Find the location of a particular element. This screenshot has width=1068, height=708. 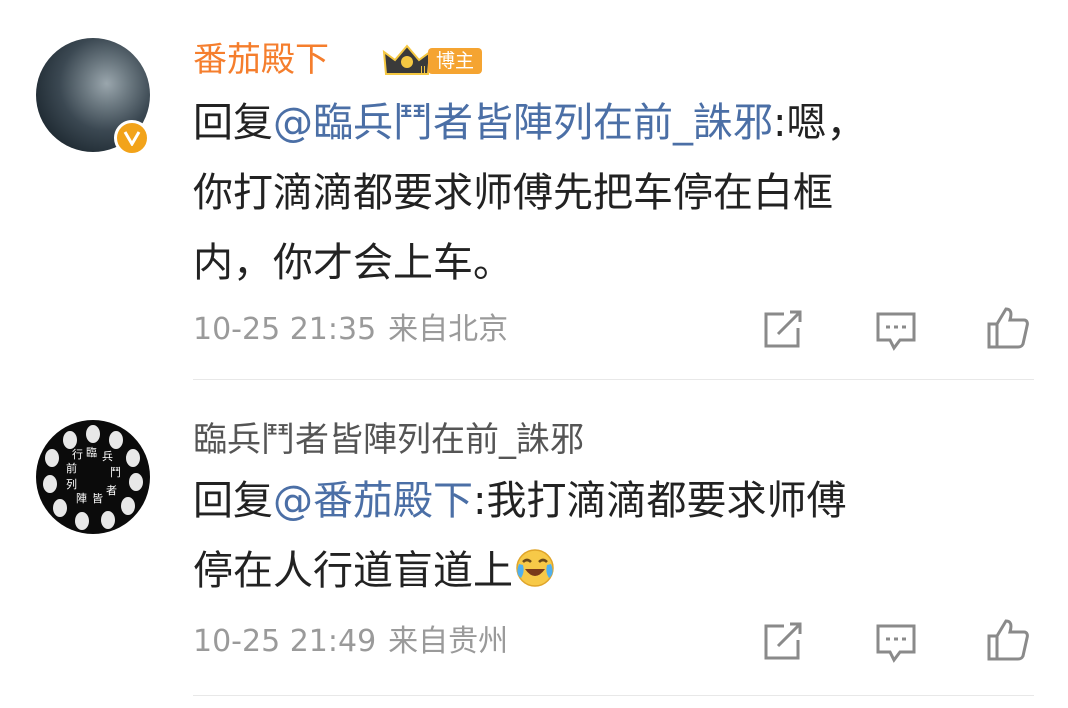

svg-text: 鬥 is located at coordinates (115, 472).